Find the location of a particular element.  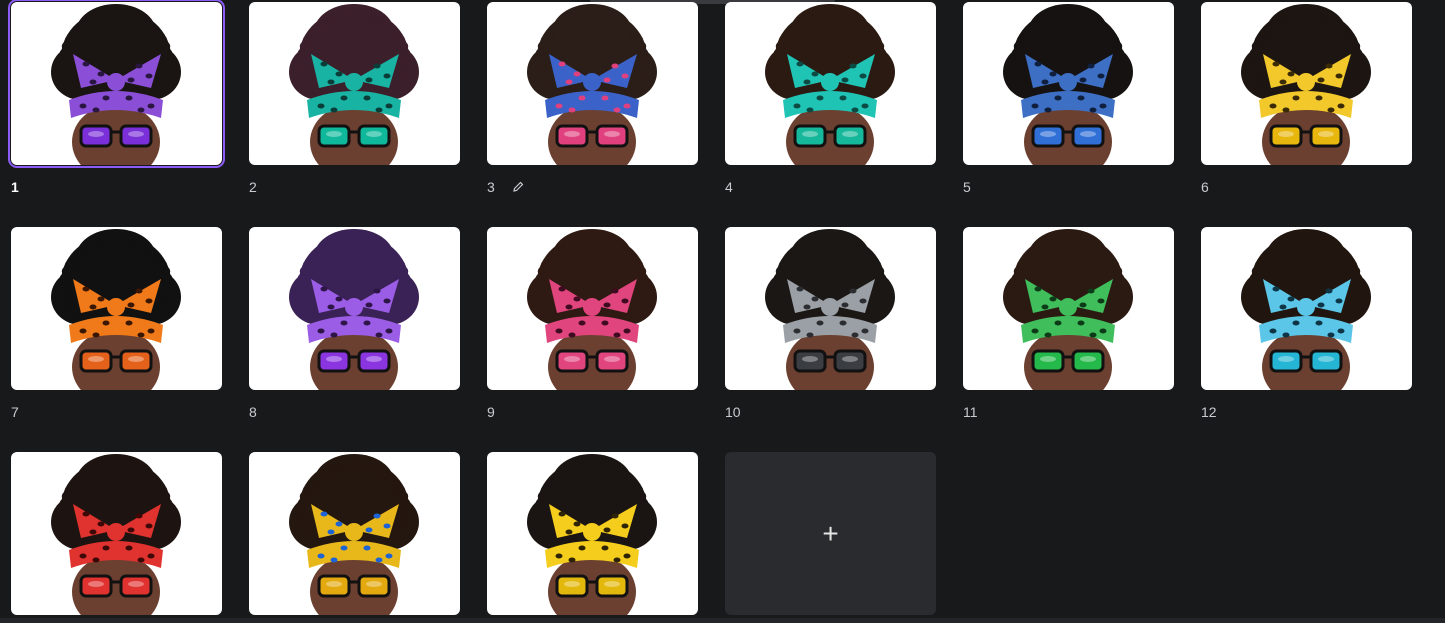

page-number-label: 2 is located at coordinates (253, 187).